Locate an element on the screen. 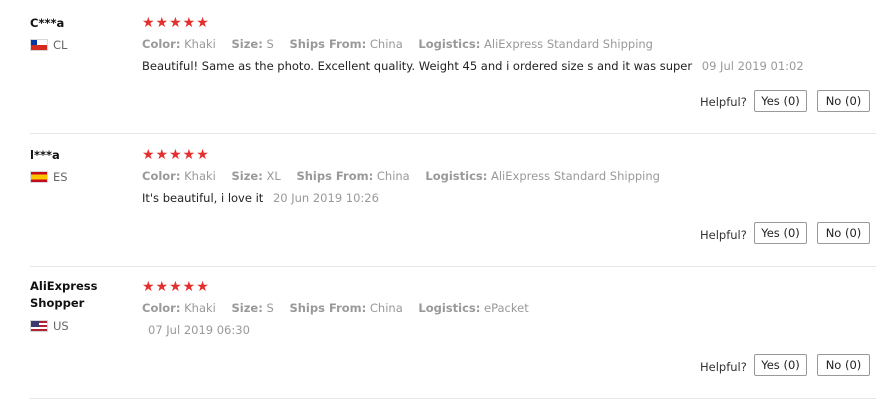 The width and height of the screenshot is (896, 401). country-code: ES is located at coordinates (60, 177).